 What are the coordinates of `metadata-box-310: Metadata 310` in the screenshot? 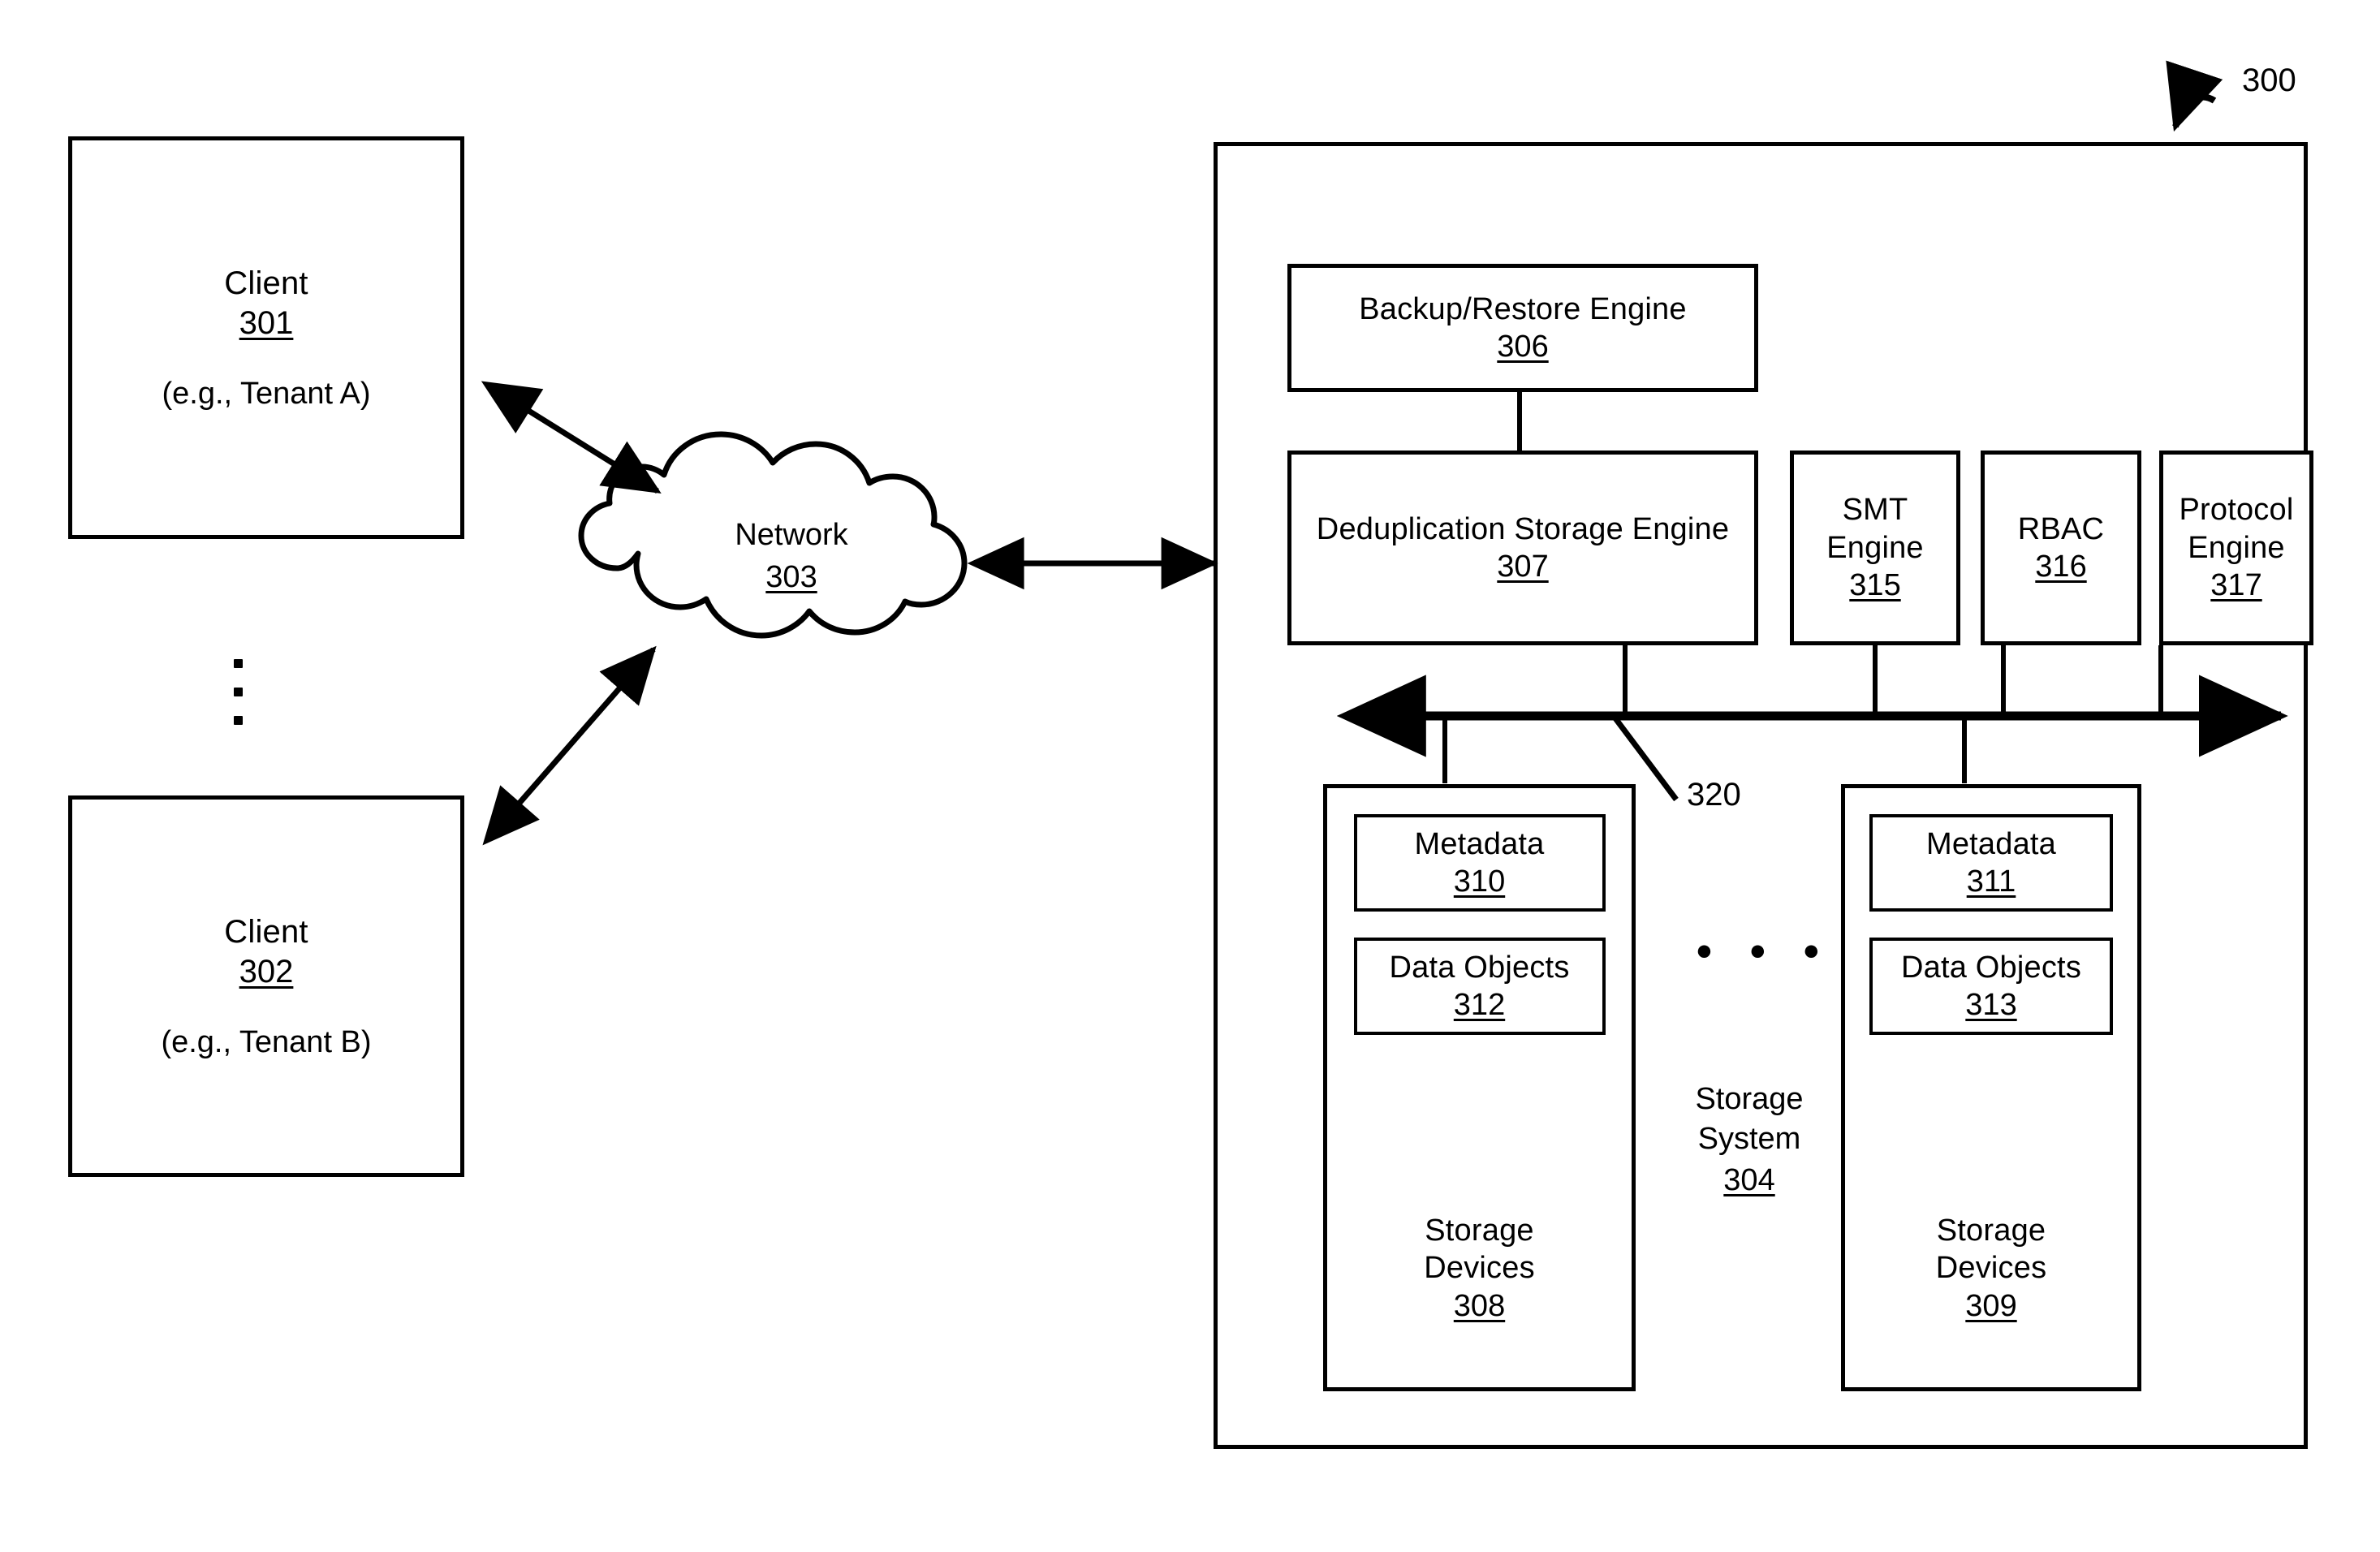 It's located at (1480, 863).